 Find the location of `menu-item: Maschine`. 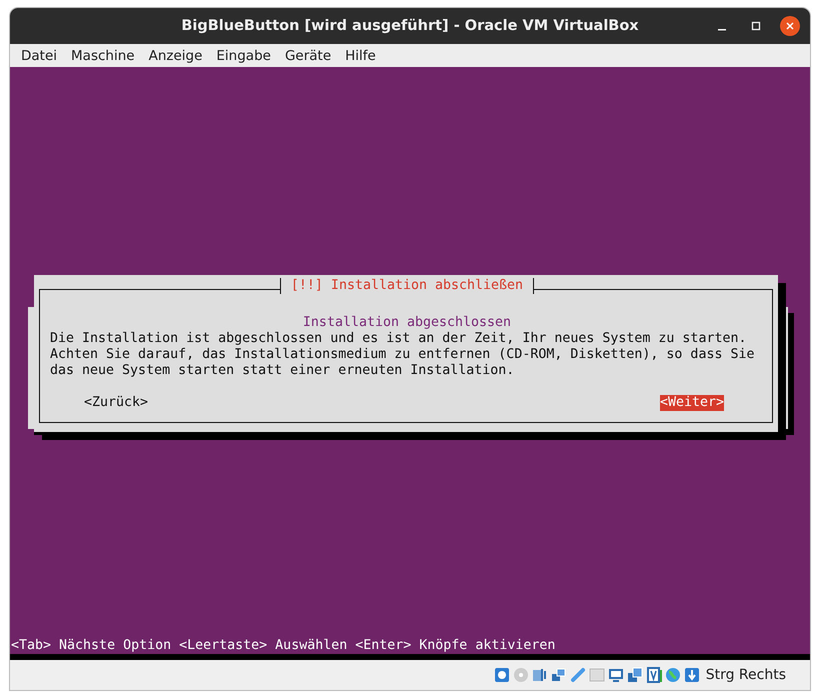

menu-item: Maschine is located at coordinates (103, 56).